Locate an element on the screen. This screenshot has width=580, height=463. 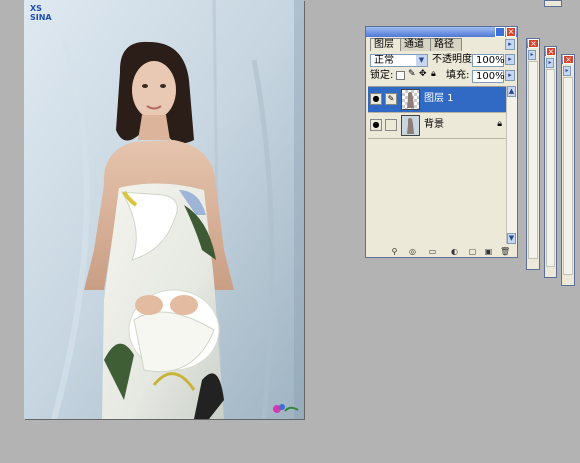
palette-edge is located at coordinates (553, 3).